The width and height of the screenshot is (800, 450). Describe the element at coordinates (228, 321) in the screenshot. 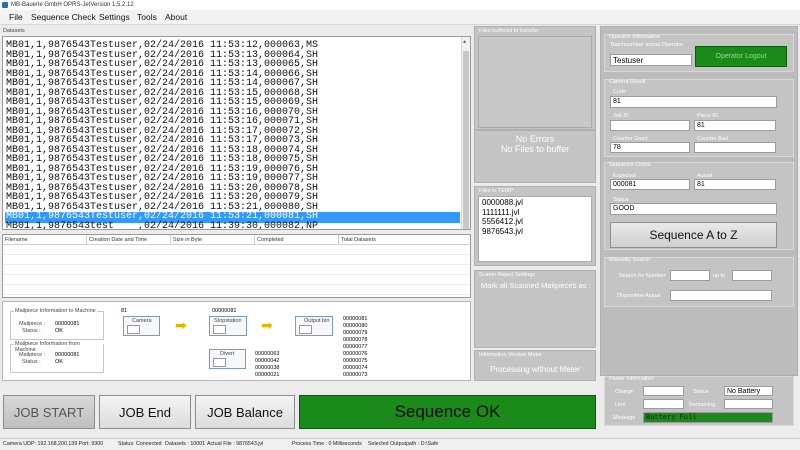

I see `stopstation-label: Stopstation` at that location.